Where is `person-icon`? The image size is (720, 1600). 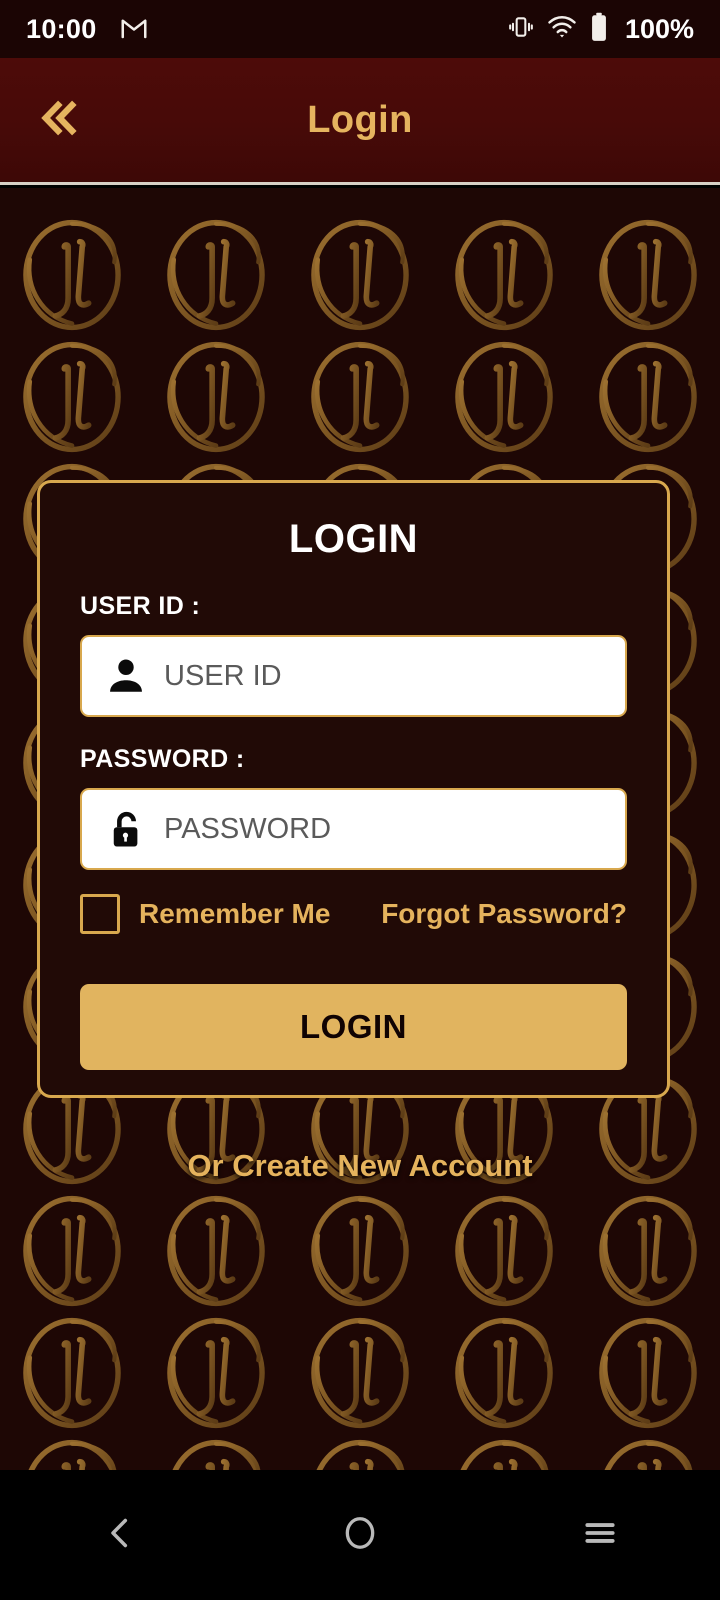 person-icon is located at coordinates (126, 676).